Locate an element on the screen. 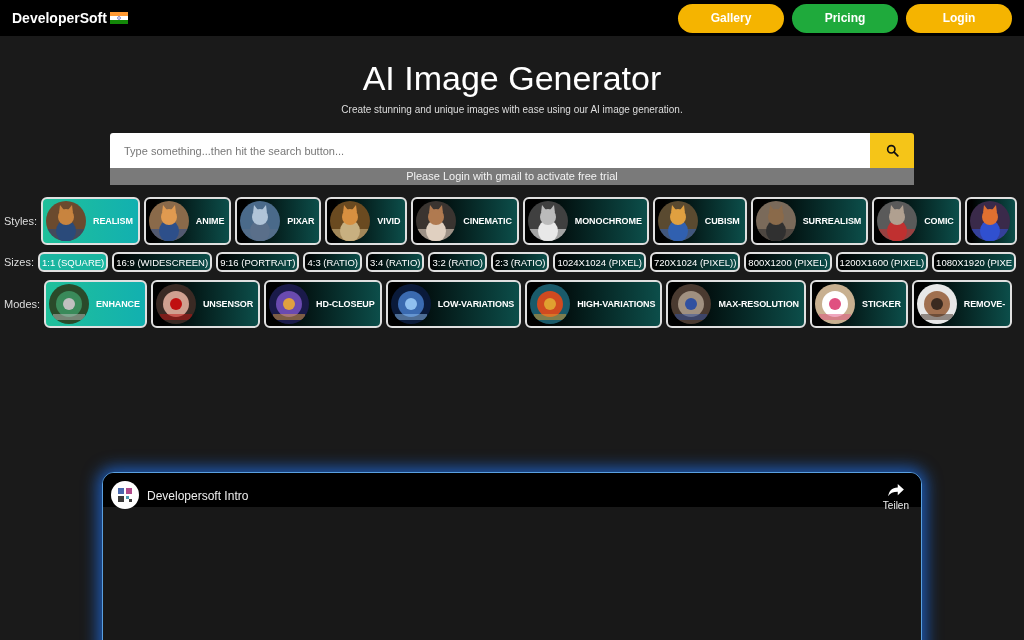  size-option: 800X1200 (PIXEL) is located at coordinates (788, 262).